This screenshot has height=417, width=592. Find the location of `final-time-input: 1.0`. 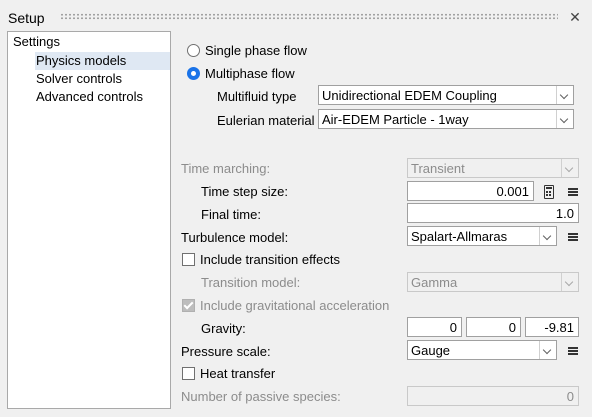

final-time-input: 1.0 is located at coordinates (493, 213).